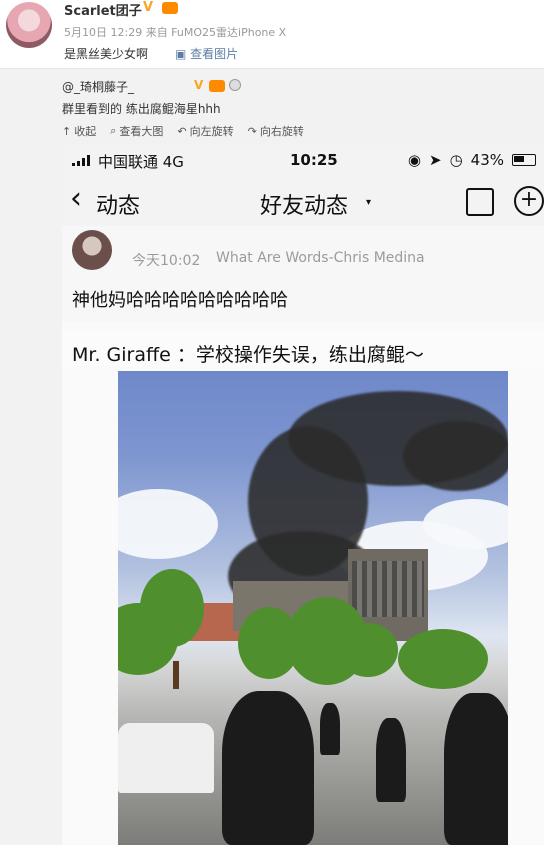  I want to click on post-time: 今天10:02, so click(166, 261).